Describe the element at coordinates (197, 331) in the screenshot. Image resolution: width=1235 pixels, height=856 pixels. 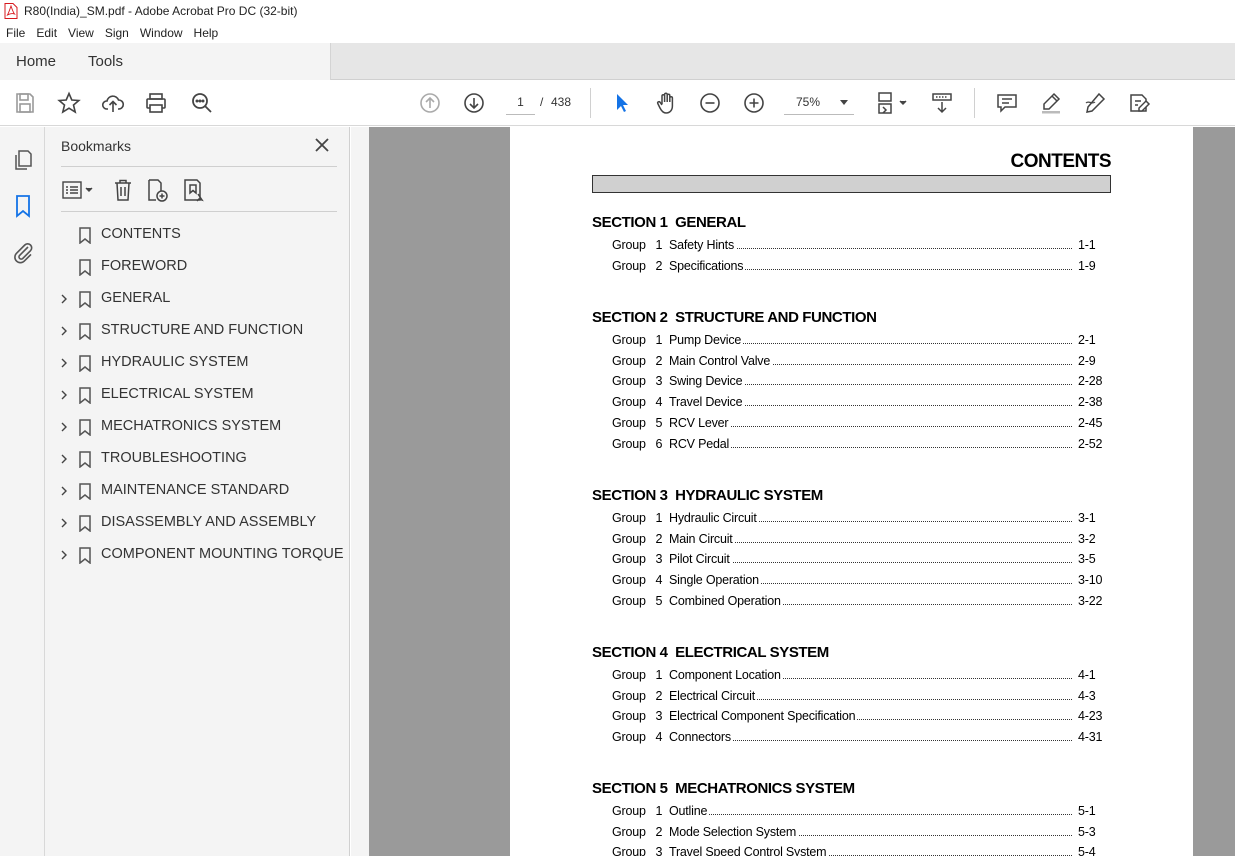
I see `bookmark-item: STRUCTURE AND FUNCTION` at that location.